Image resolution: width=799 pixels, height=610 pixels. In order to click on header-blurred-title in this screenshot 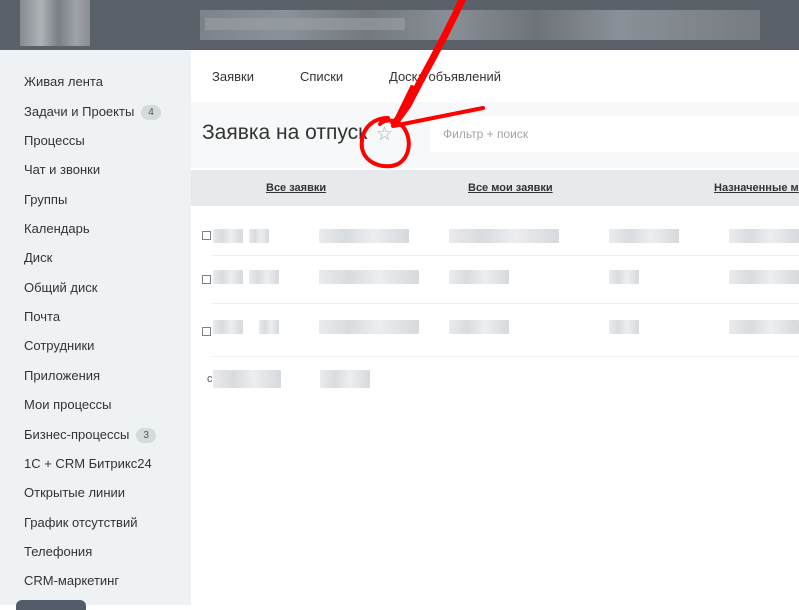, I will do `click(305, 24)`.